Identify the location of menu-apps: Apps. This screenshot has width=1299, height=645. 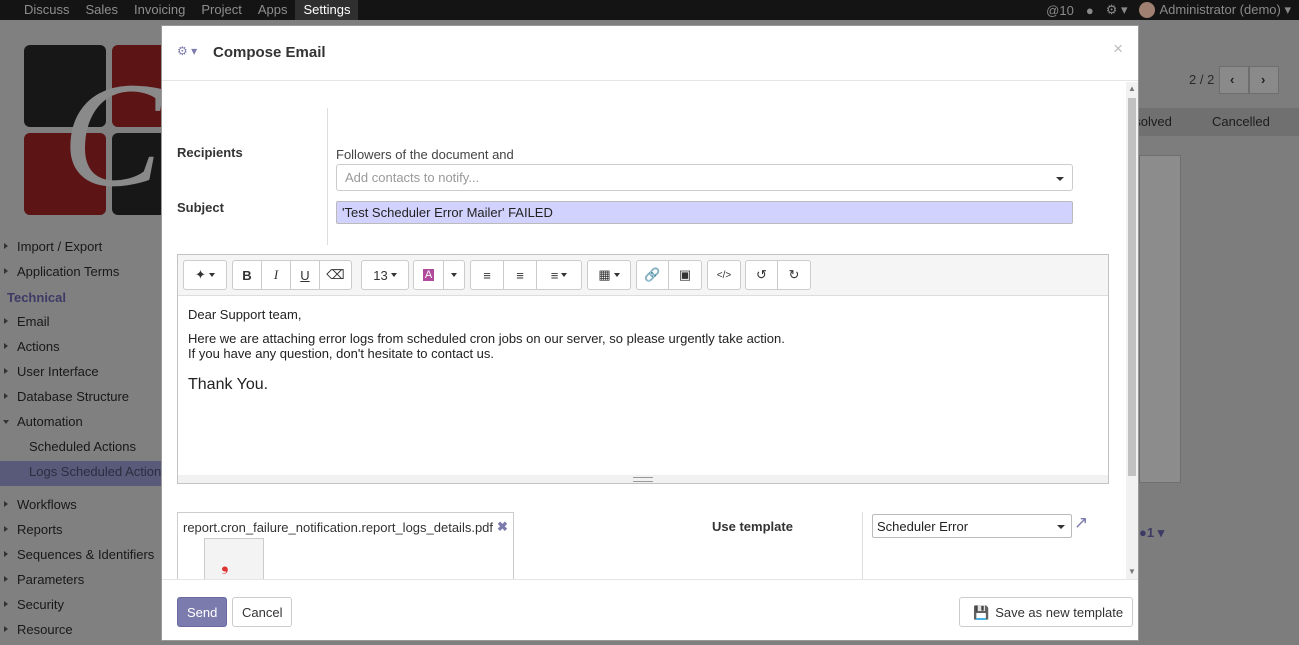
(273, 10).